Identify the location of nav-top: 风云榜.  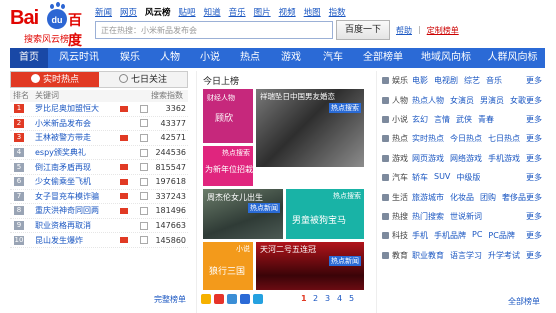
(158, 12).